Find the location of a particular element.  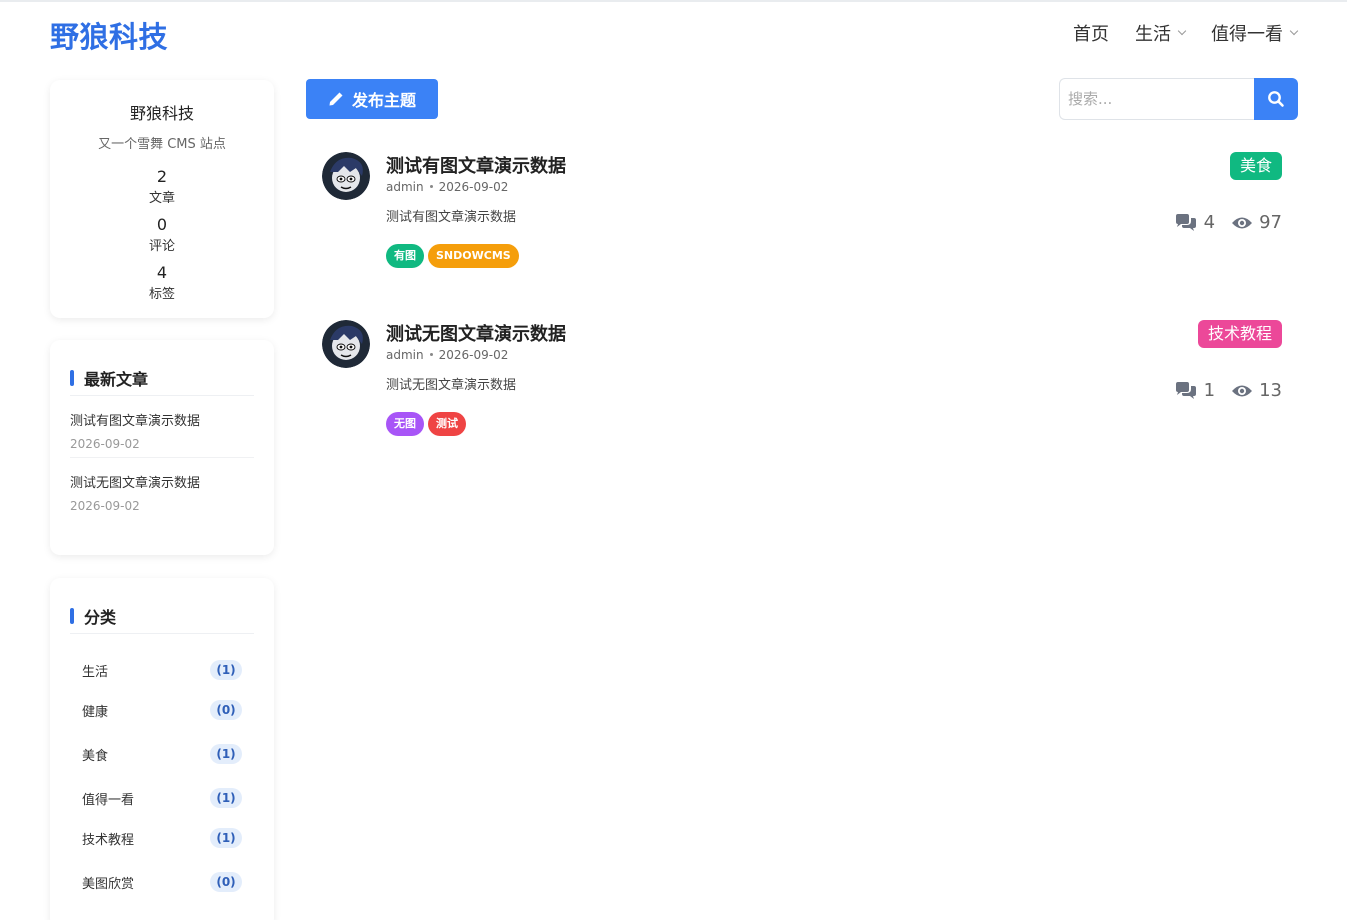

tag-badge: 无图 is located at coordinates (405, 424).